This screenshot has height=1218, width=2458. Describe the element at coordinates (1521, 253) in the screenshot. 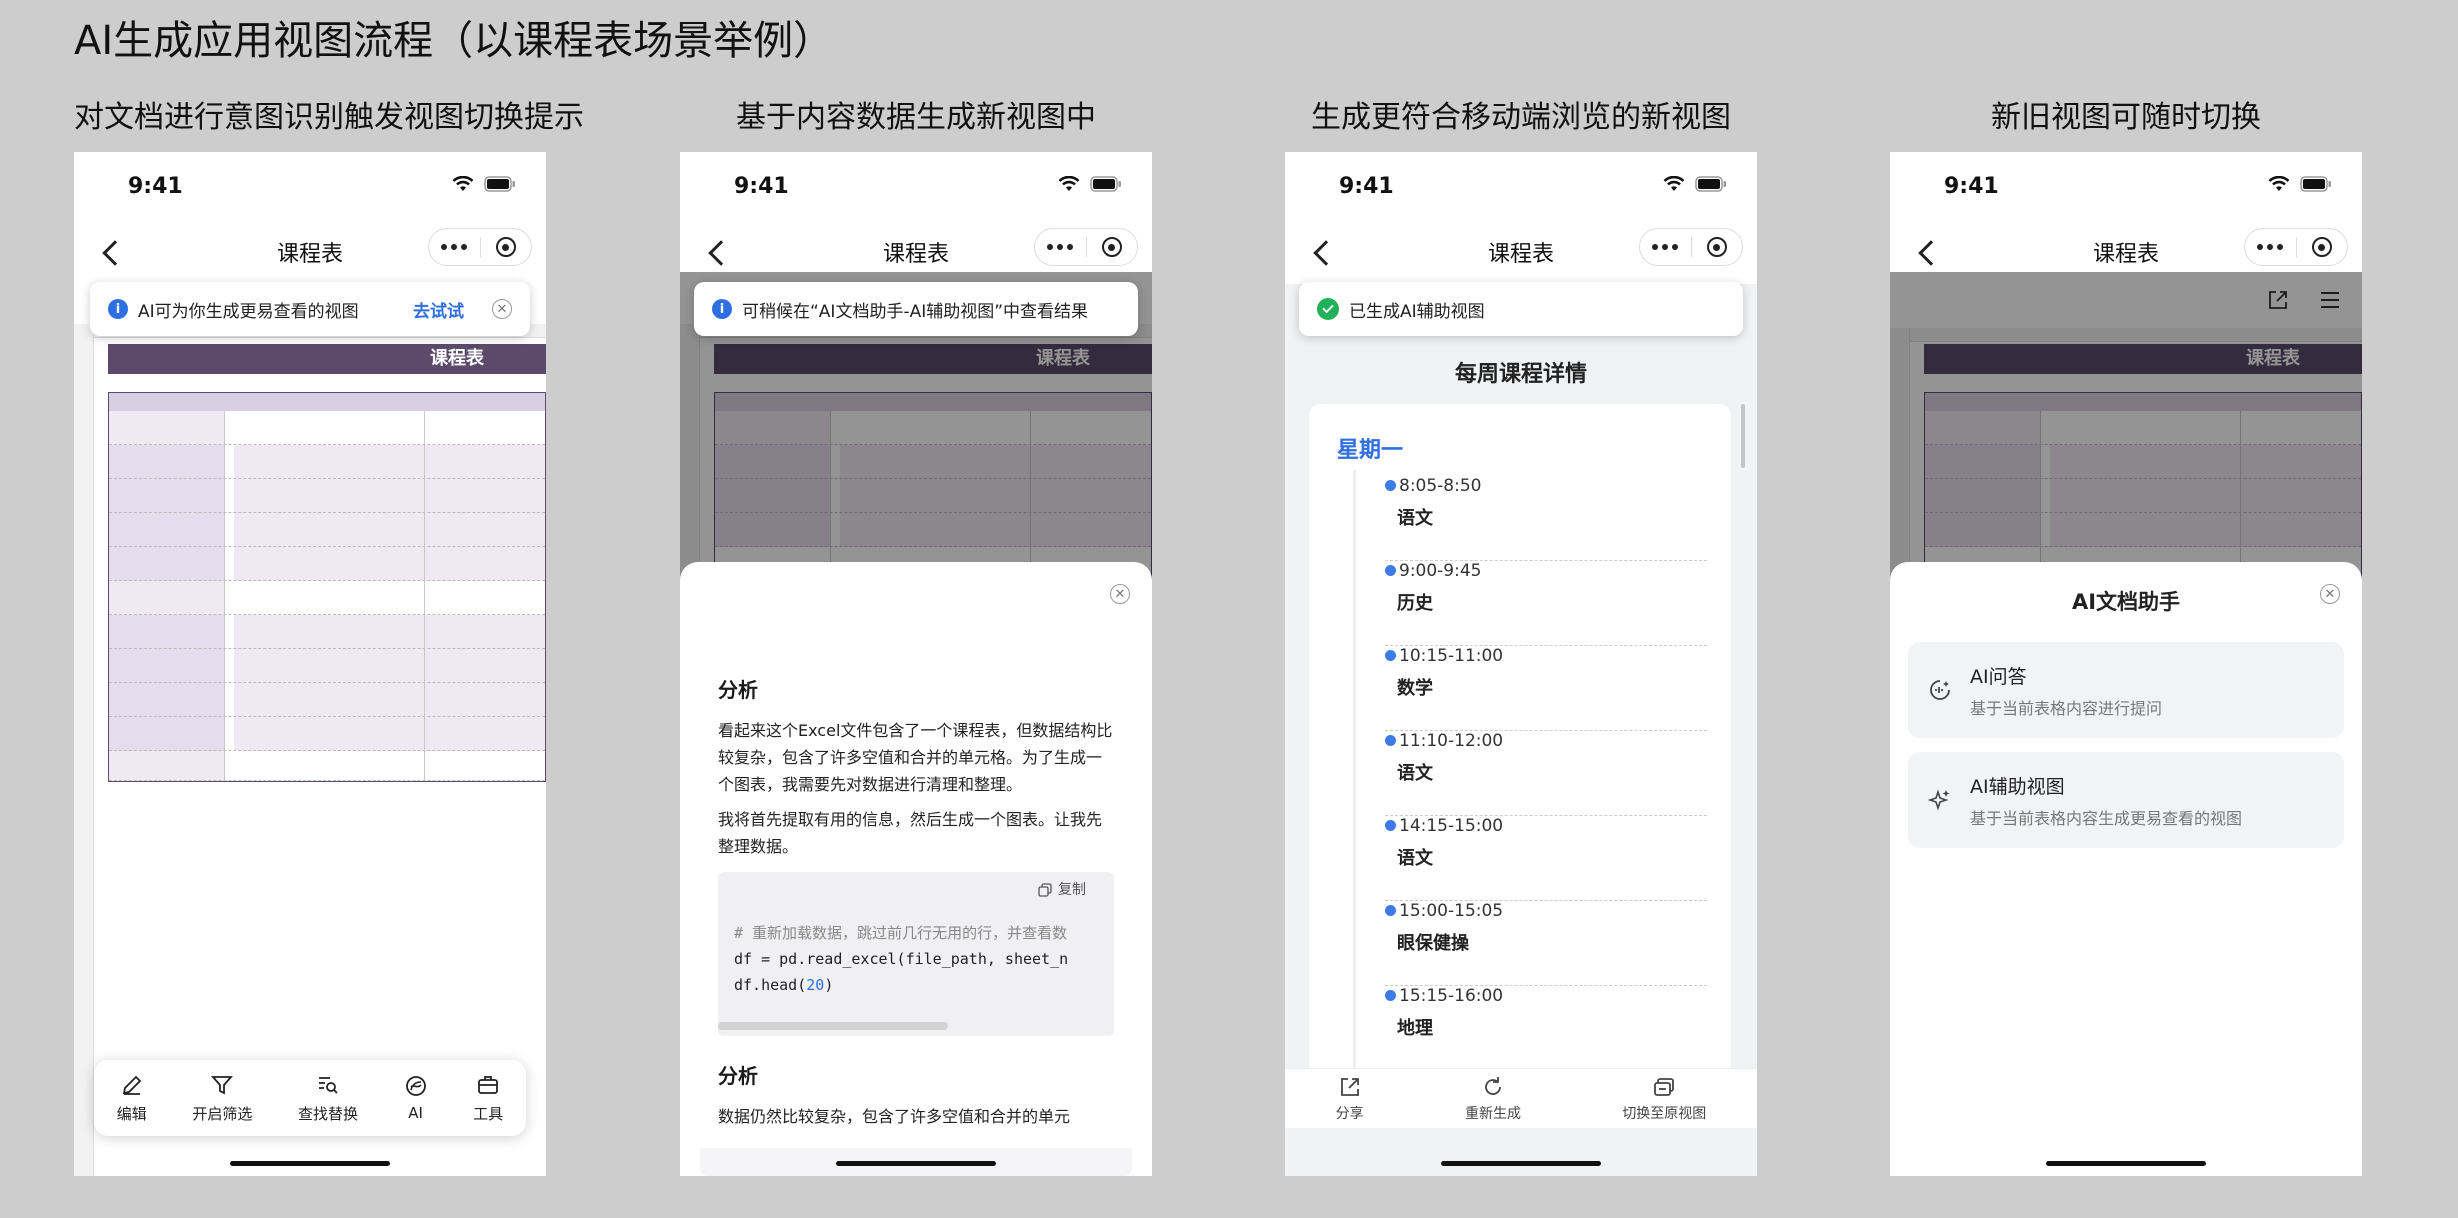

I see `nav-bar: 课程表` at that location.